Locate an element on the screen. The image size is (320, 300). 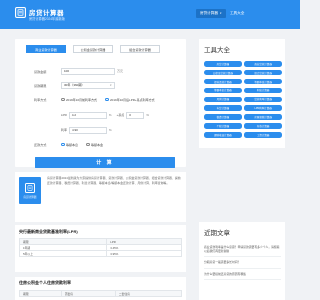
repay-option-label: 等额本金 is located at coordinates (97, 144).